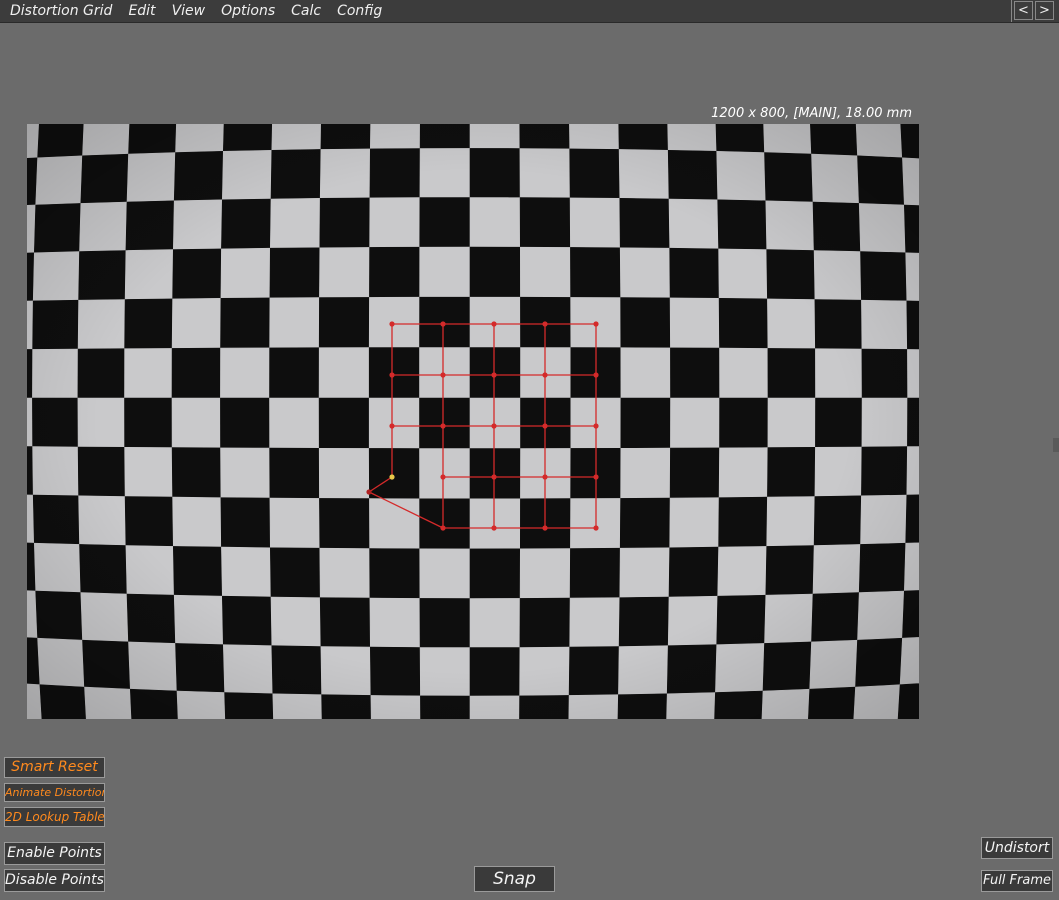  Describe the element at coordinates (514, 879) in the screenshot. I see `snap-button: Snap` at that location.